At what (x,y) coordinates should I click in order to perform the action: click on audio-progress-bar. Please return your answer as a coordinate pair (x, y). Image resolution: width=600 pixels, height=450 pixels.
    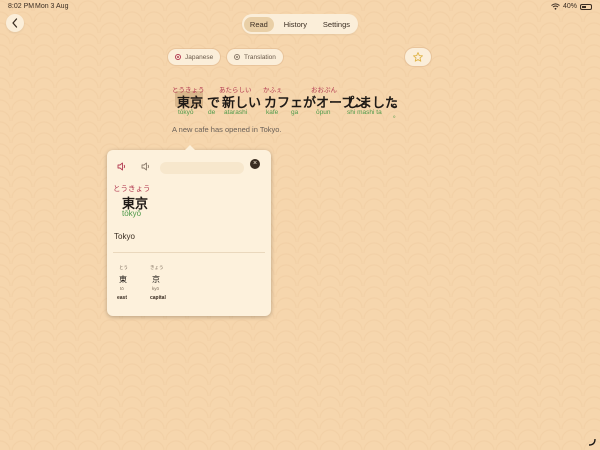
    Looking at the image, I should click on (202, 168).